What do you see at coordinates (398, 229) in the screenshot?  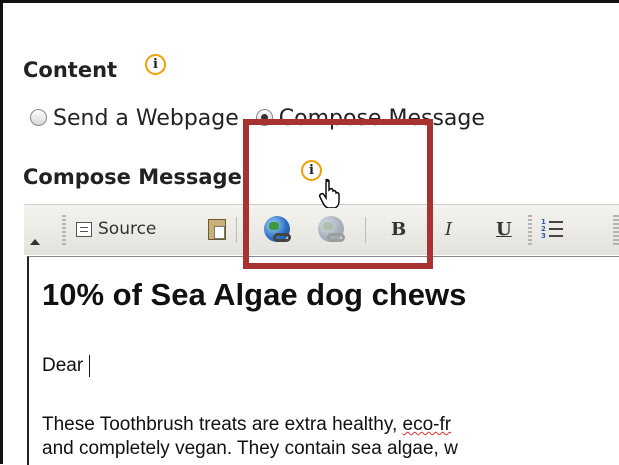 I see `bold-button: B` at bounding box center [398, 229].